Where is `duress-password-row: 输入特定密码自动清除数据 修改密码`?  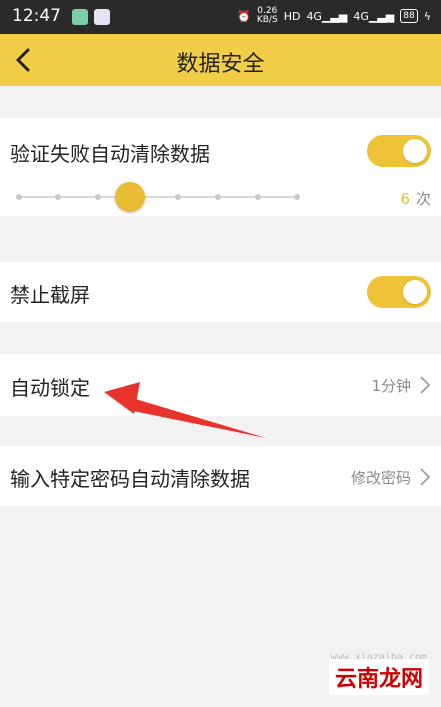 duress-password-row: 输入特定密码自动清除数据 修改密码 is located at coordinates (220, 476).